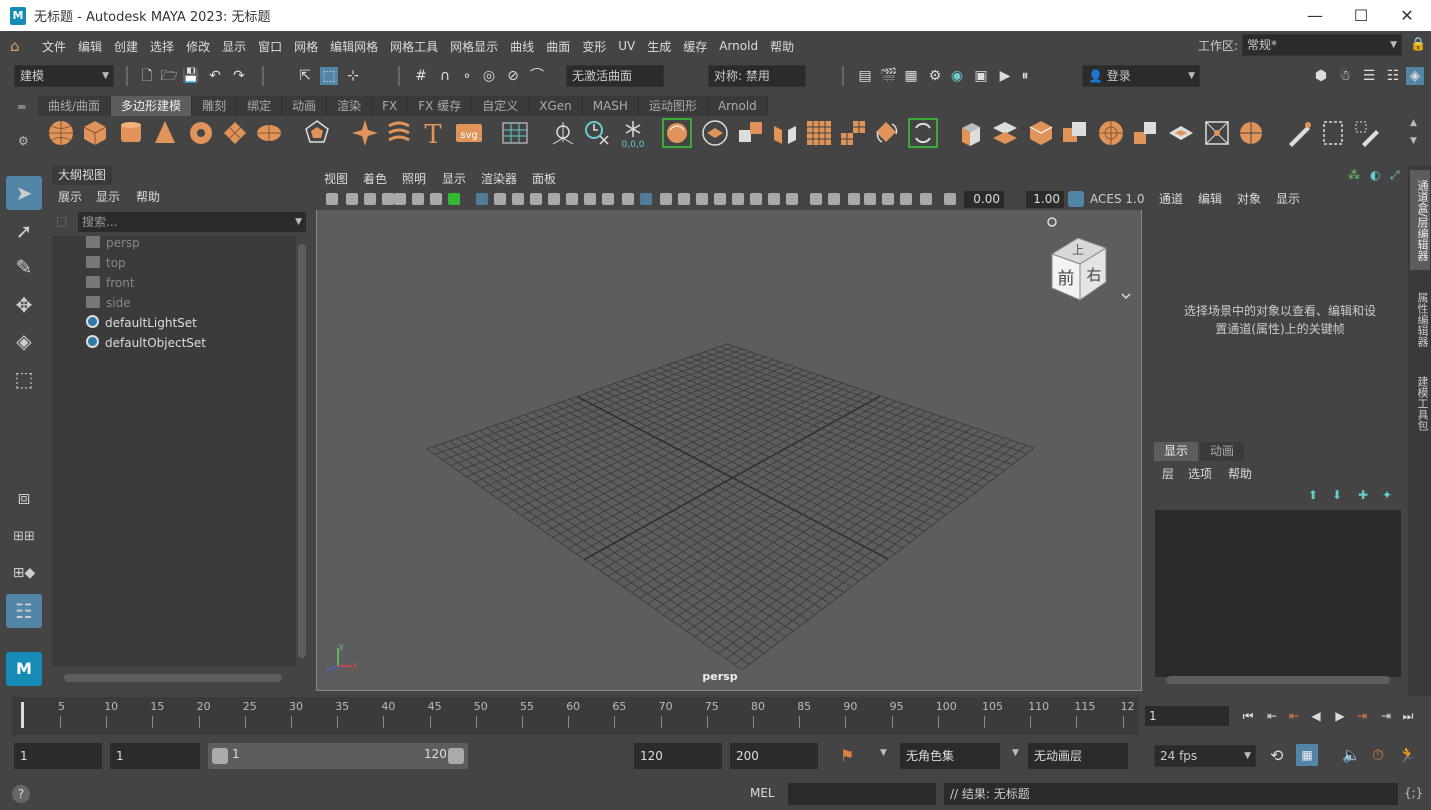  What do you see at coordinates (911, 76) in the screenshot?
I see `ipr-render-icon: ▦` at bounding box center [911, 76].